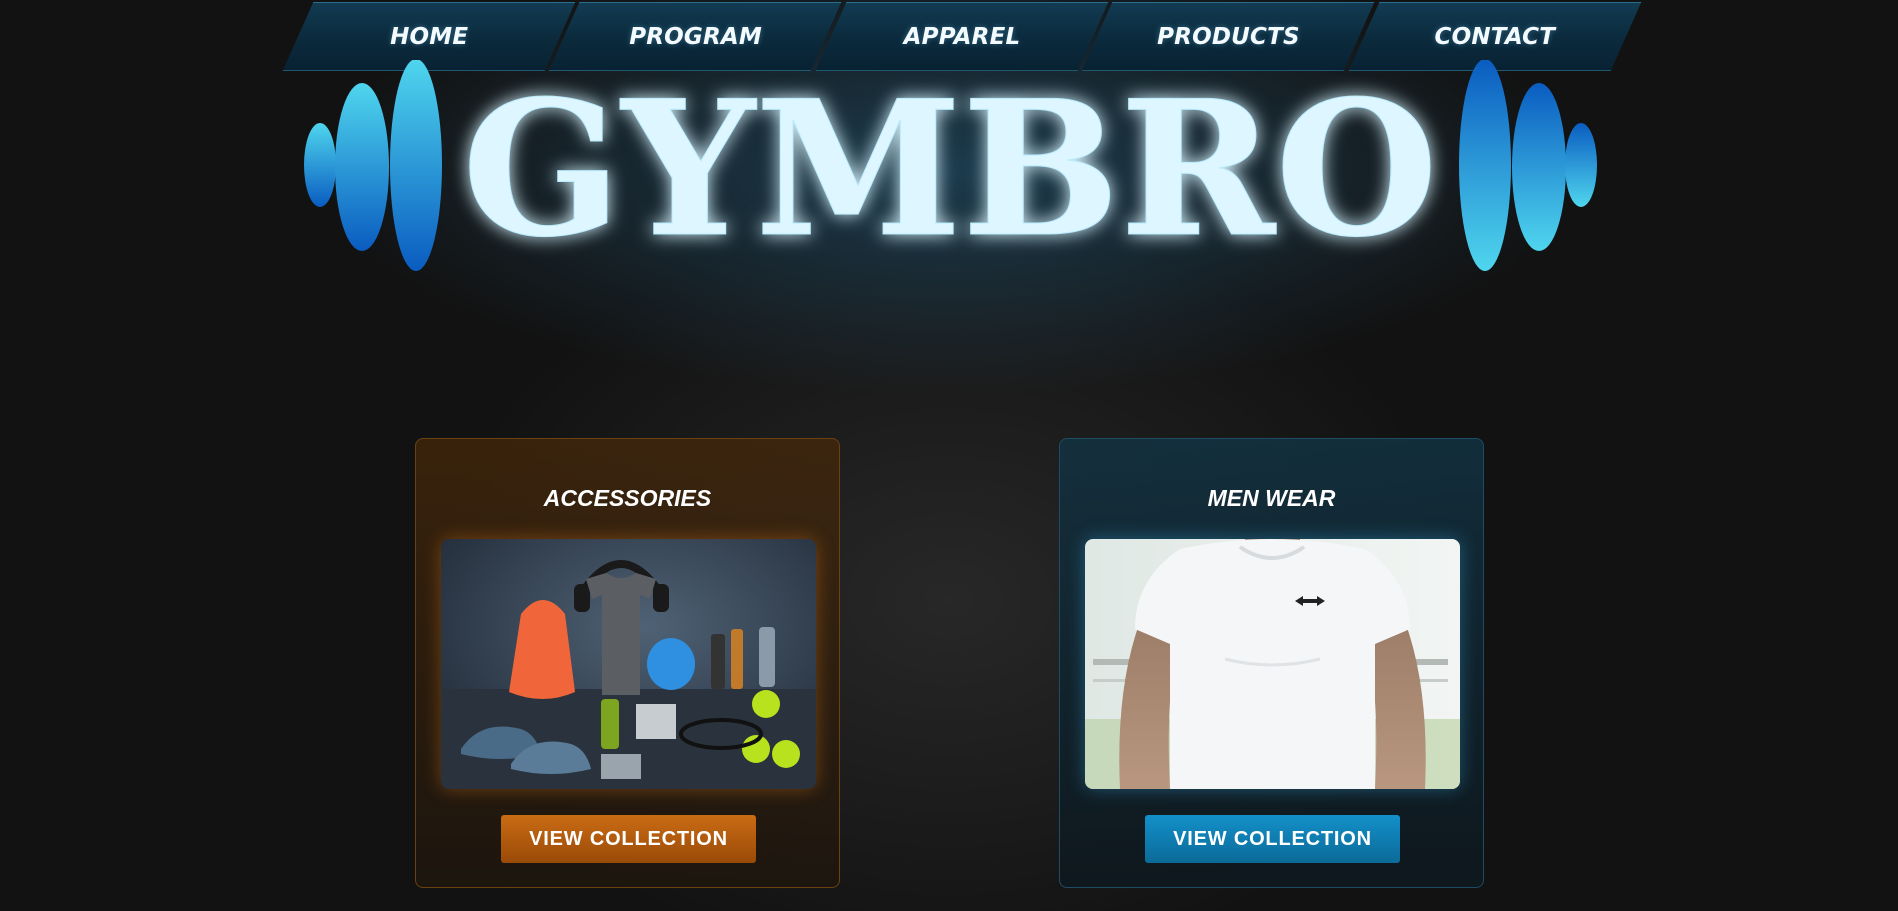 Image resolution: width=1898 pixels, height=911 pixels. I want to click on men-wear-view-collection-button: VIEW COLLECTION, so click(1272, 839).